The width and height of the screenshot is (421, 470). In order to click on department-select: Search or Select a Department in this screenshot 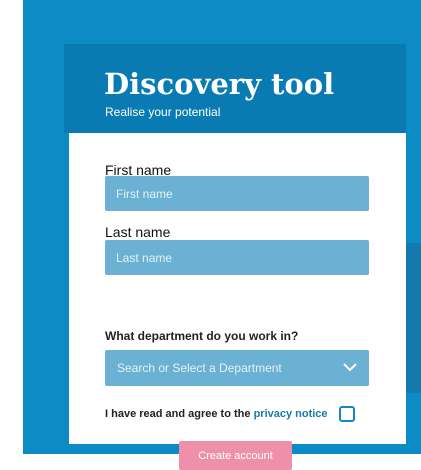, I will do `click(237, 368)`.